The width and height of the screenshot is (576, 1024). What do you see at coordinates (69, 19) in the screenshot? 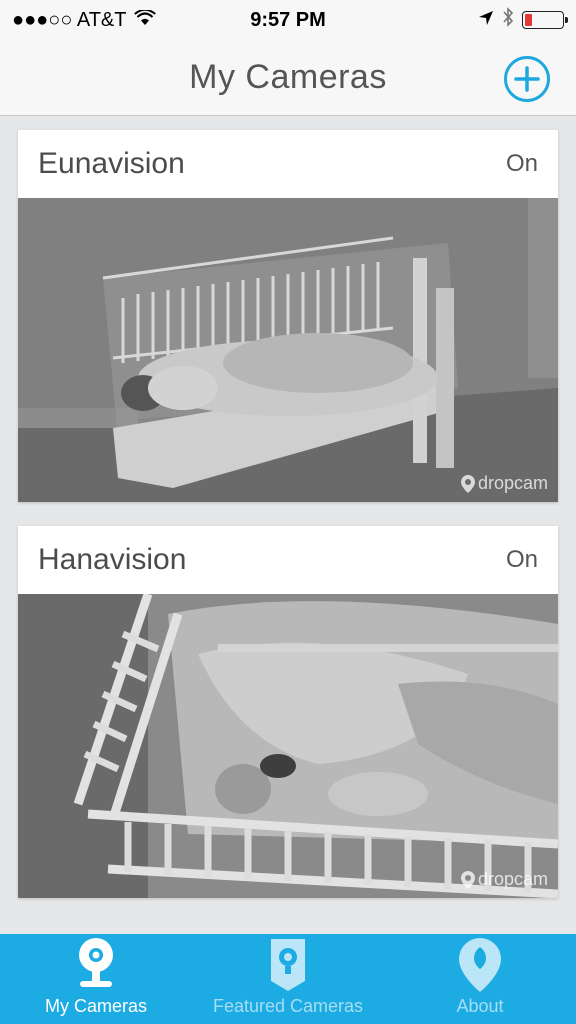
I see `carrier-label: ●●●○○ AT&T` at bounding box center [69, 19].